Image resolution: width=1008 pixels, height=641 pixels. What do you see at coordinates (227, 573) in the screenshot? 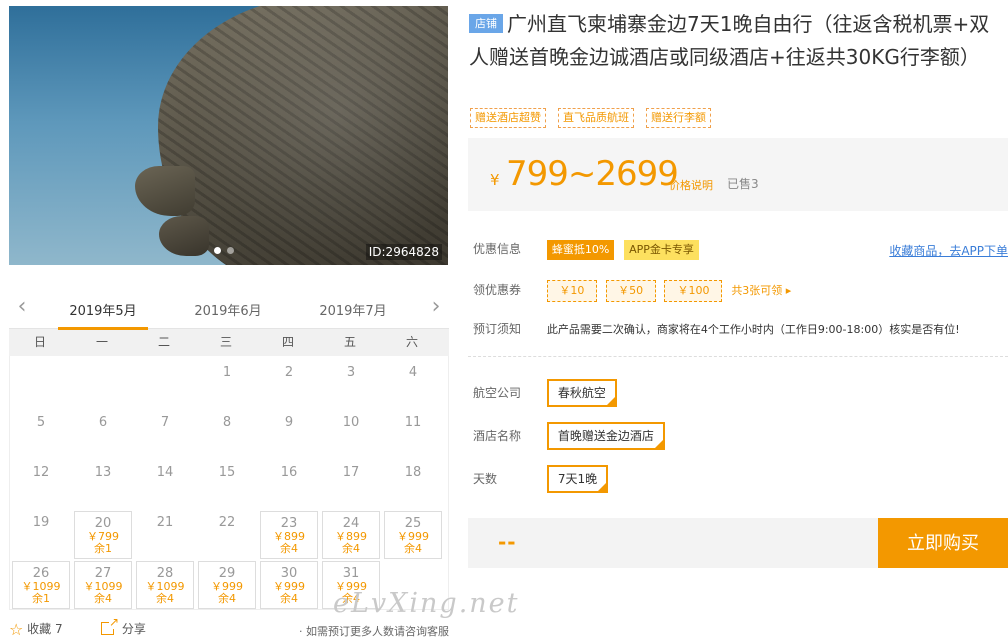
I see `day-number: 29` at bounding box center [227, 573].